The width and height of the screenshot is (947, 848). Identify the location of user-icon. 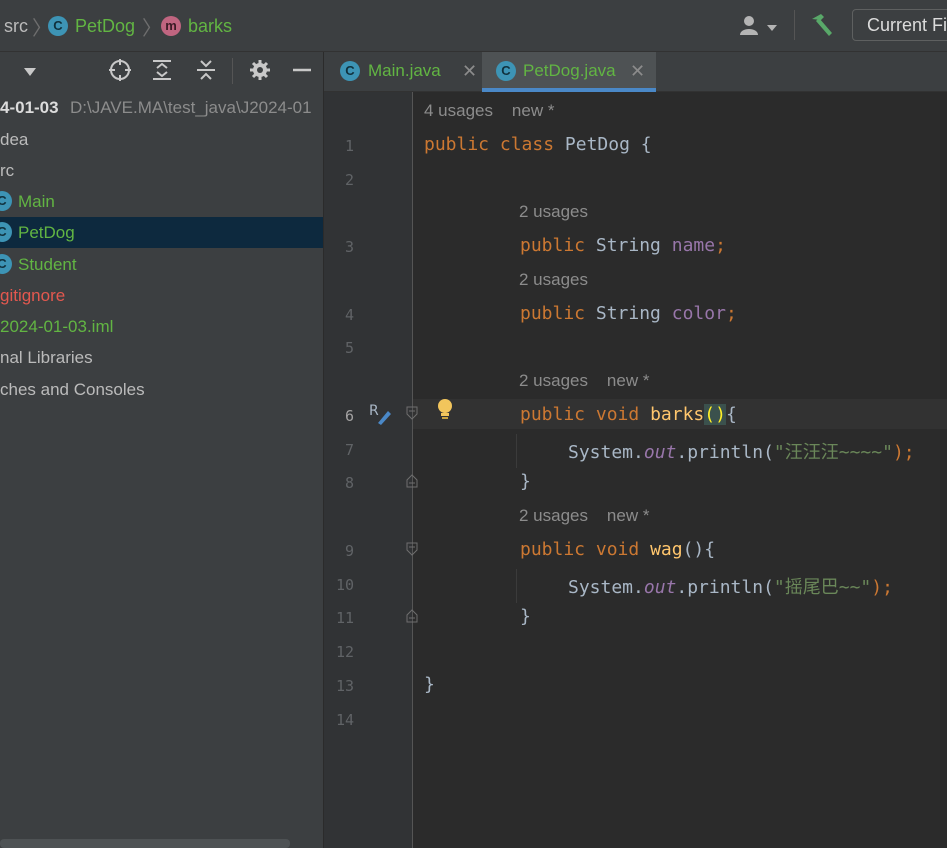
(750, 25).